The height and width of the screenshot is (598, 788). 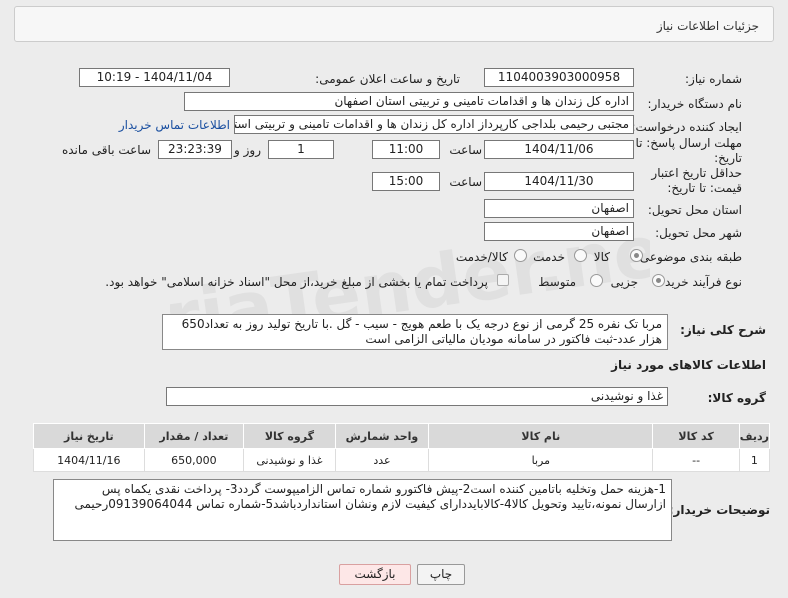 I want to click on process-option-minor: جزیی, so click(x=624, y=282).